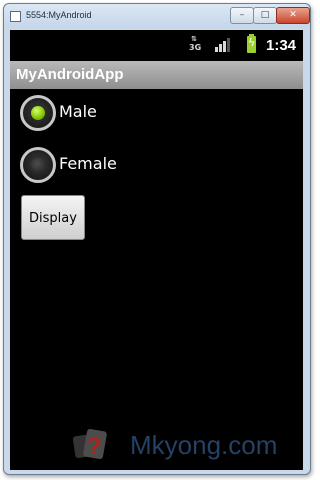 The image size is (320, 480). I want to click on battery-charging-icon: ϟ, so click(251, 43).